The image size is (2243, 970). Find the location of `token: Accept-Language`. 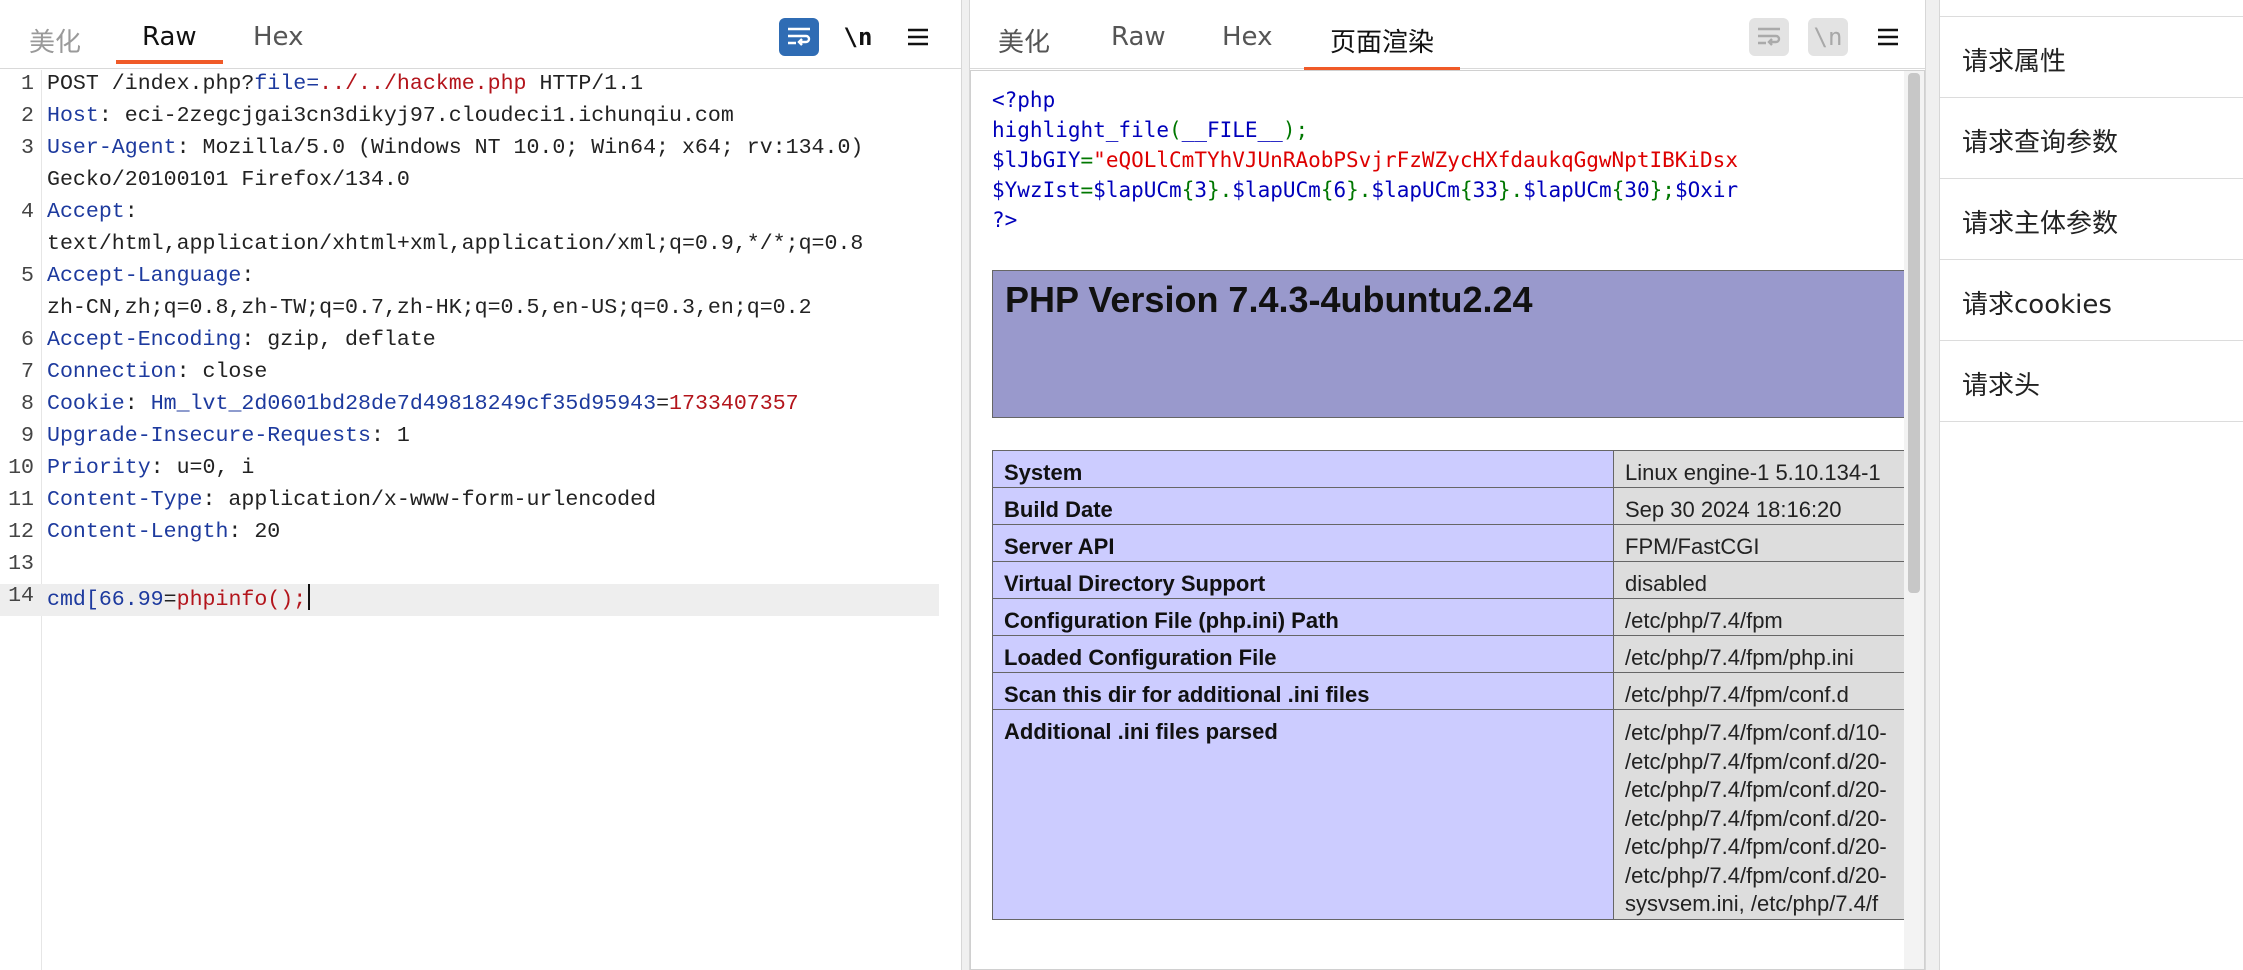

token: Accept-Language is located at coordinates (144, 276).